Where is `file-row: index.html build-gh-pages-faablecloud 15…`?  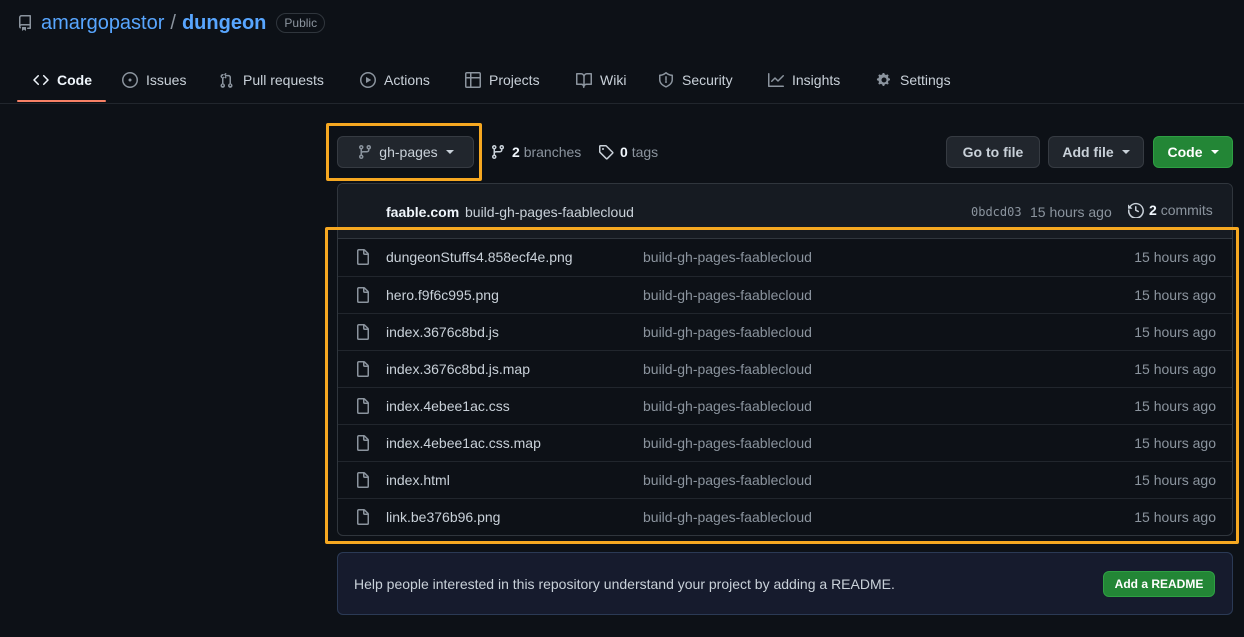 file-row: index.html build-gh-pages-faablecloud 15… is located at coordinates (785, 479).